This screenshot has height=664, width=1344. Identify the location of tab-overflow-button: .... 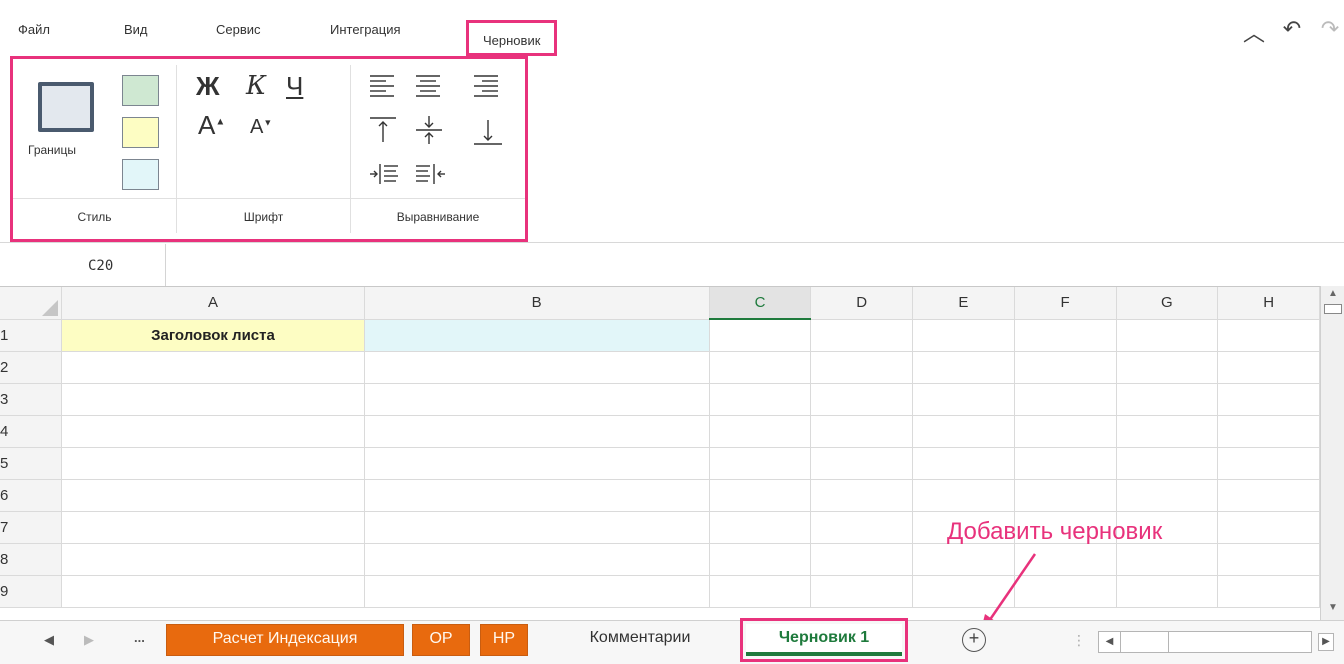
(139, 637).